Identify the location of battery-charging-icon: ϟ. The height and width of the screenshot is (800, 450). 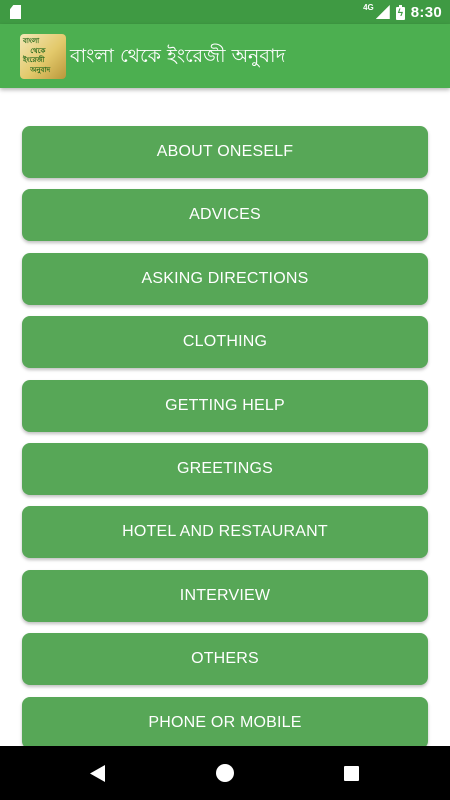
(400, 12).